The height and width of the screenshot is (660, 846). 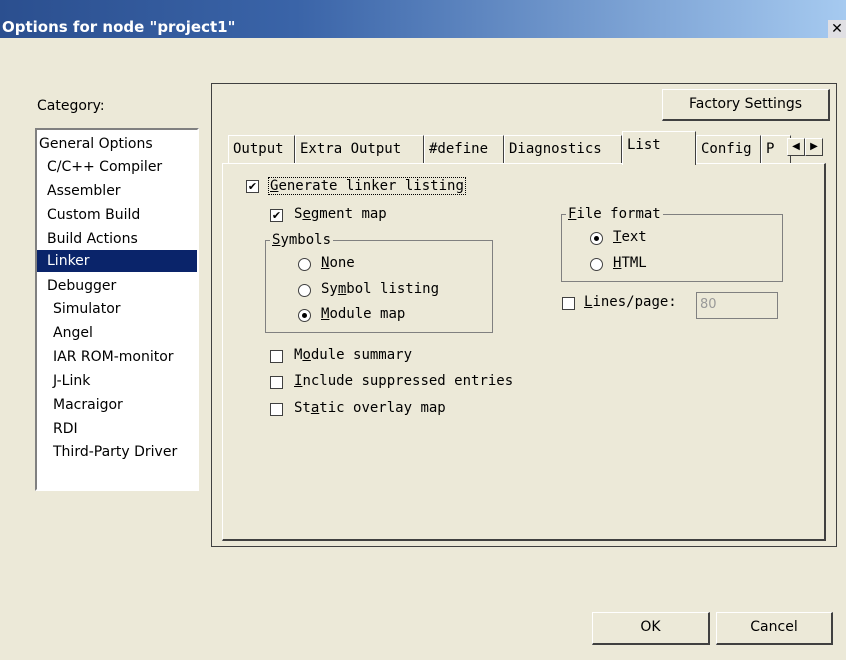 What do you see at coordinates (728, 149) in the screenshot?
I see `tab-config: Config` at bounding box center [728, 149].